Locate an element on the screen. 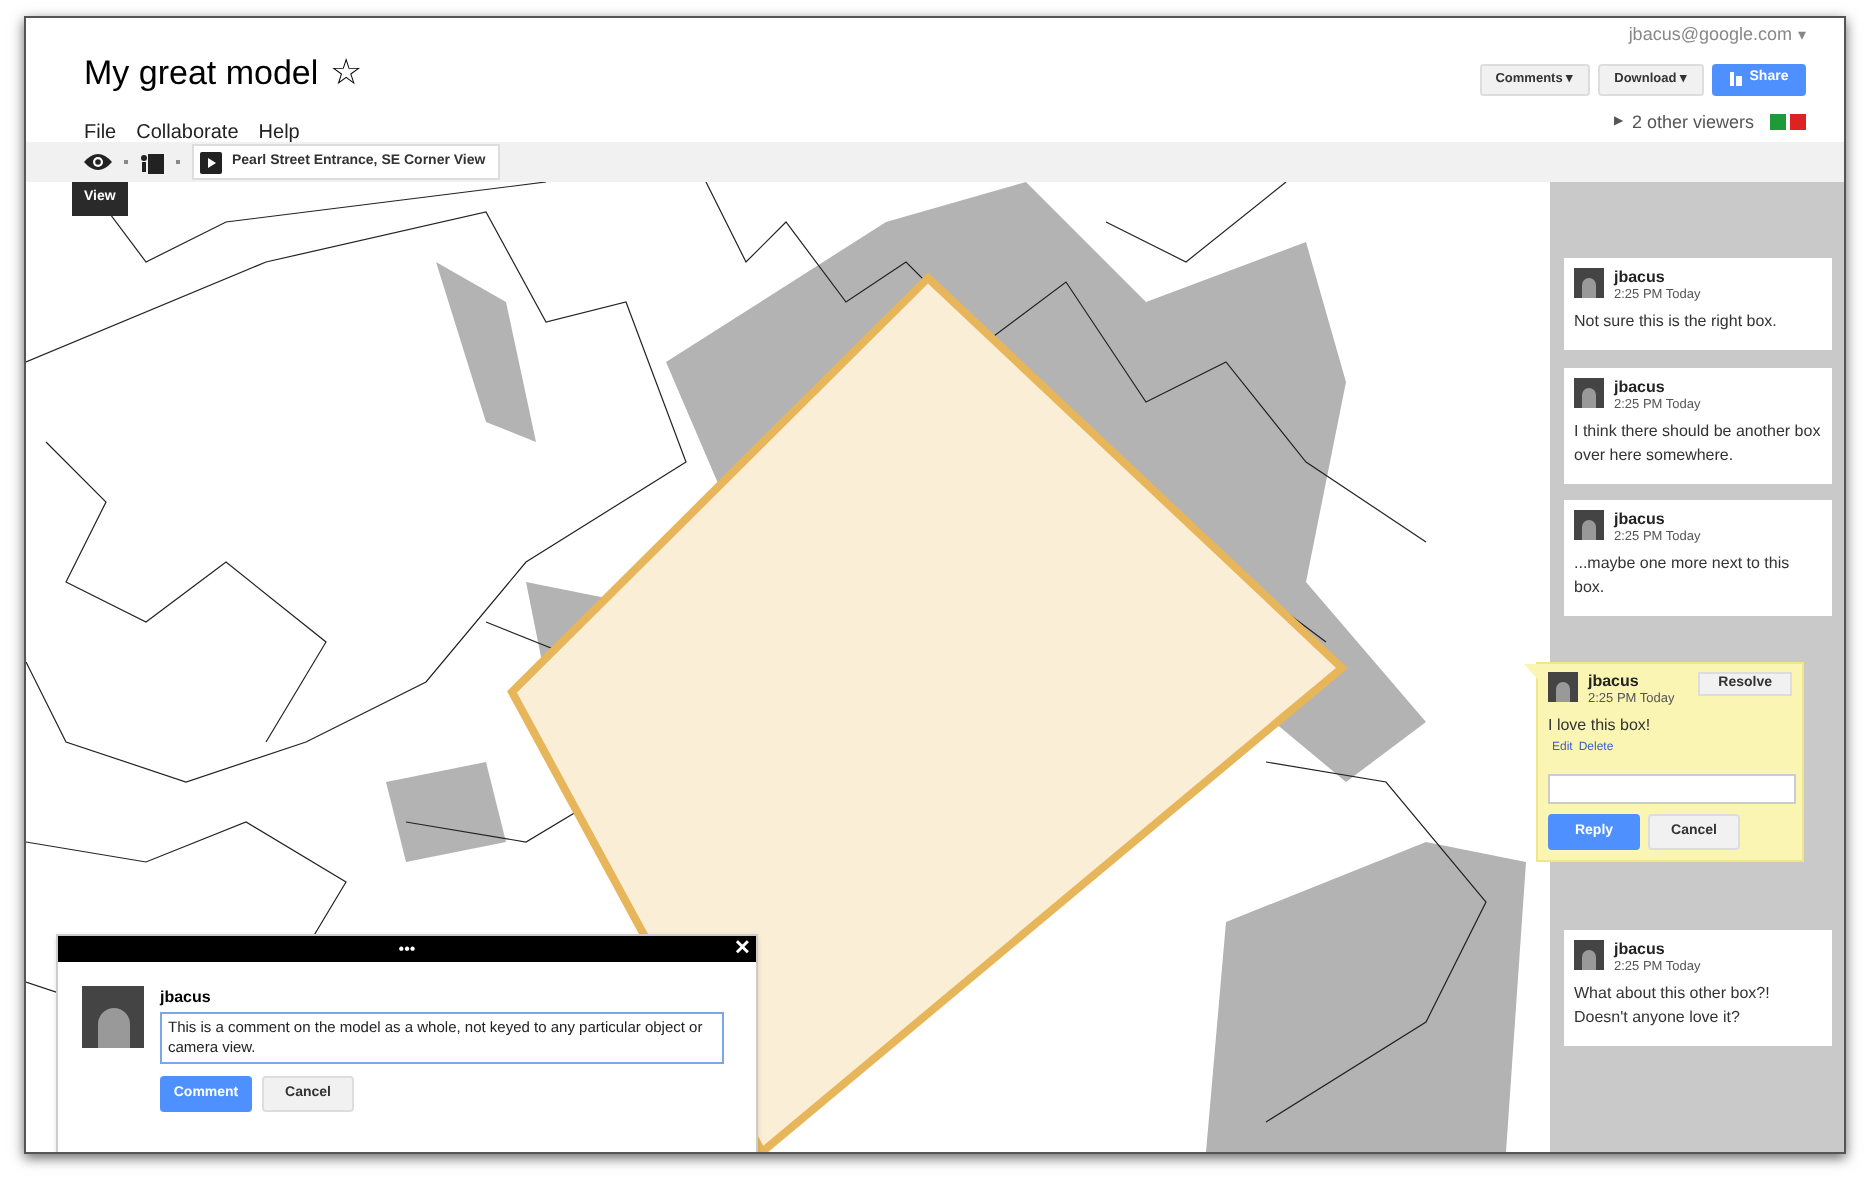 This screenshot has height=1186, width=1870. comment-text: I think there should be another box over here somewhere. is located at coordinates (1698, 444).